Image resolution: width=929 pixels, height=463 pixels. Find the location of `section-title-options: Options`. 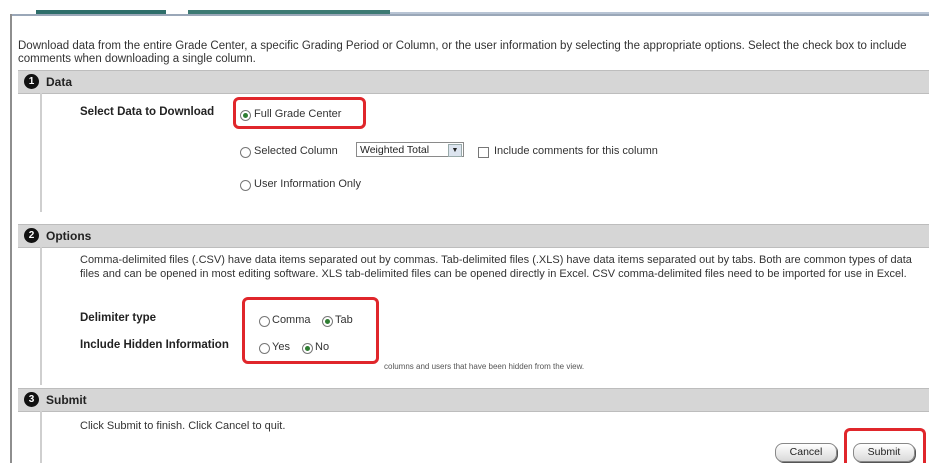

section-title-options: Options is located at coordinates (69, 236).